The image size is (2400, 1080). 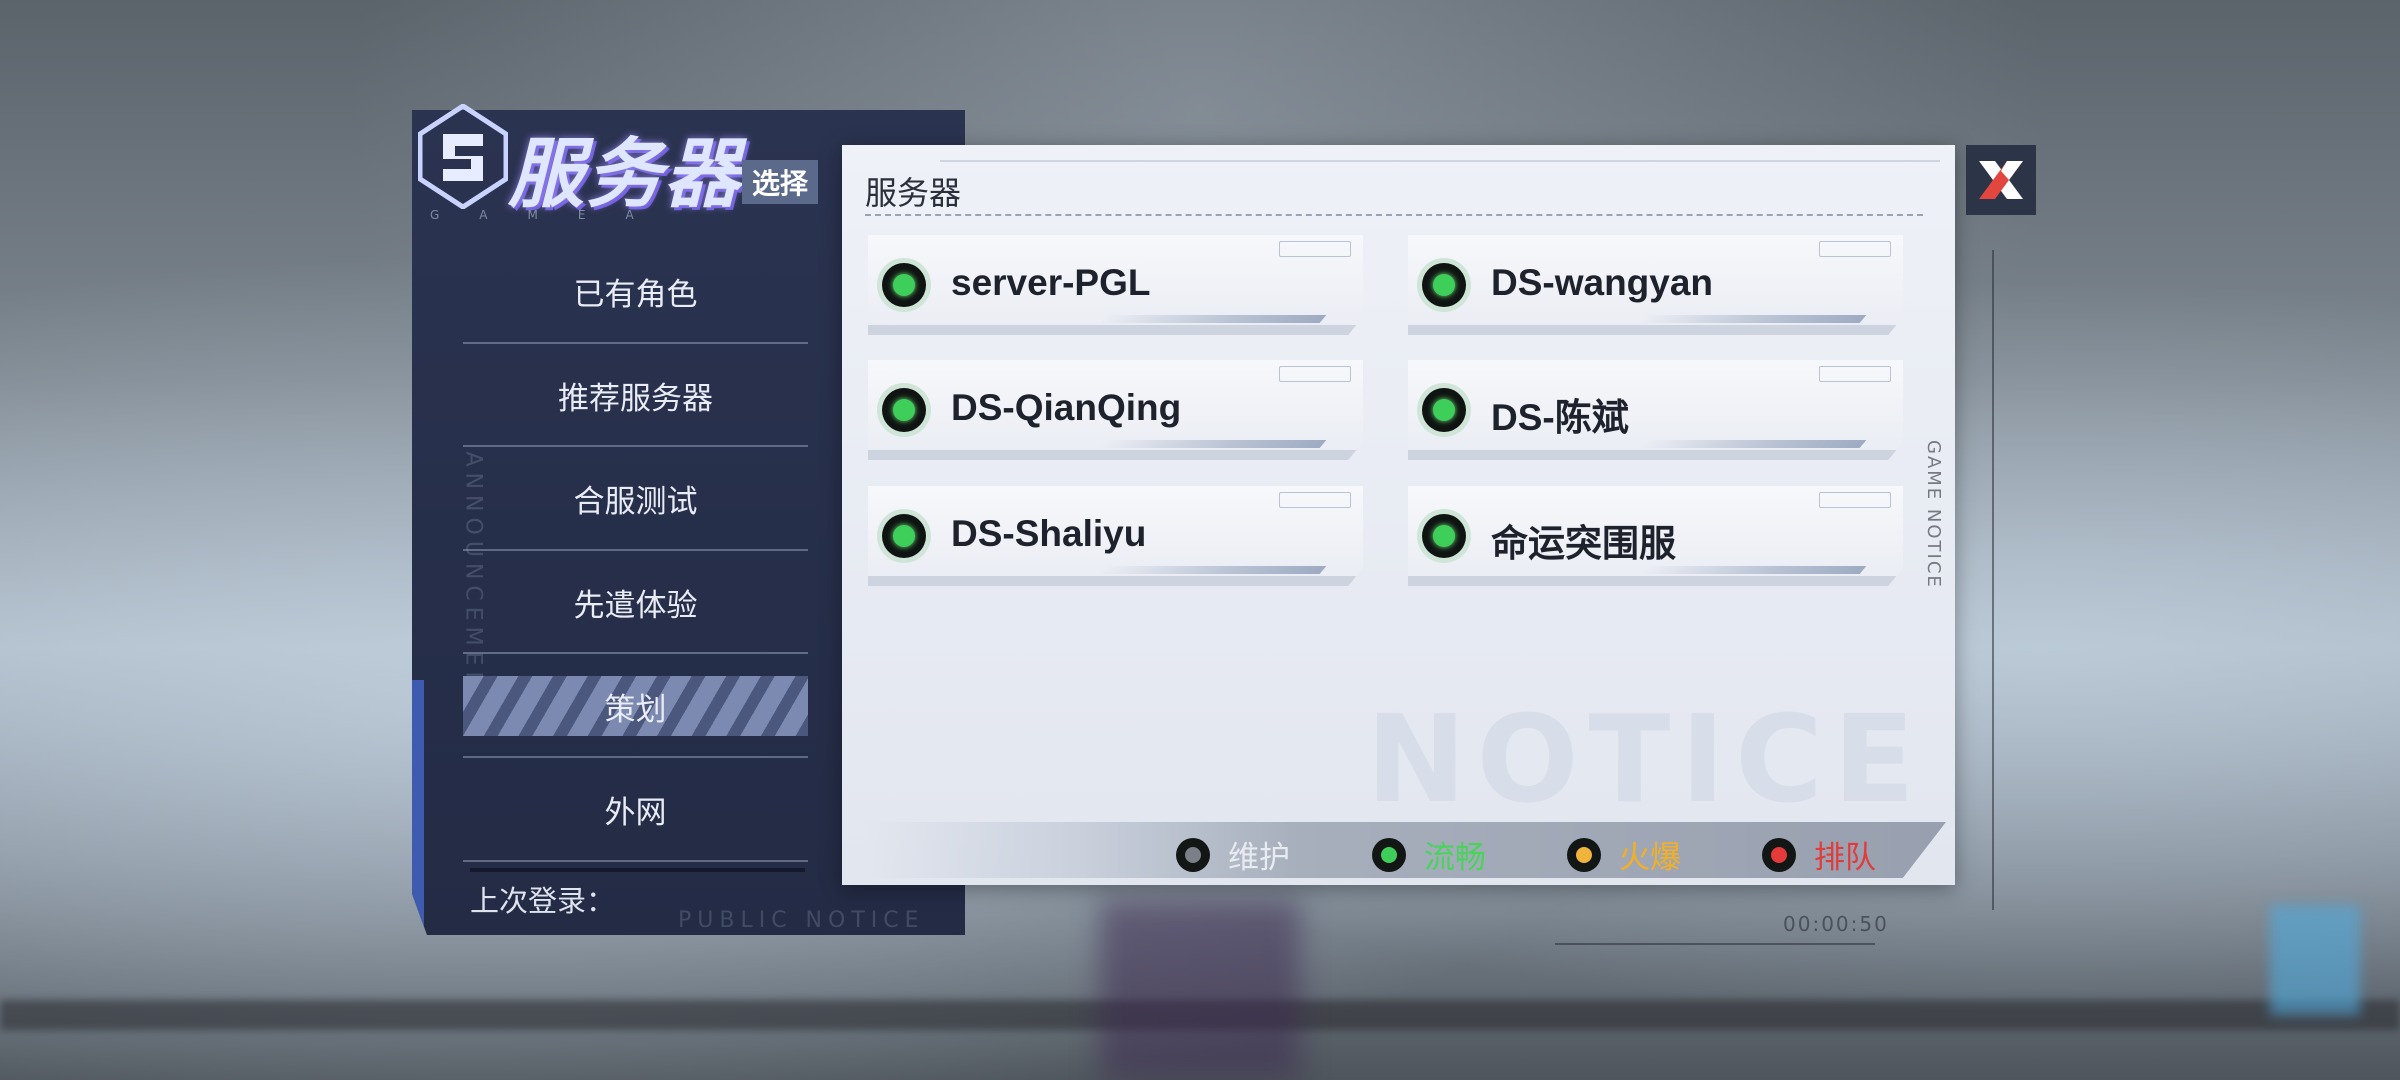 I want to click on legend-label: 火爆, so click(x=1650, y=858).